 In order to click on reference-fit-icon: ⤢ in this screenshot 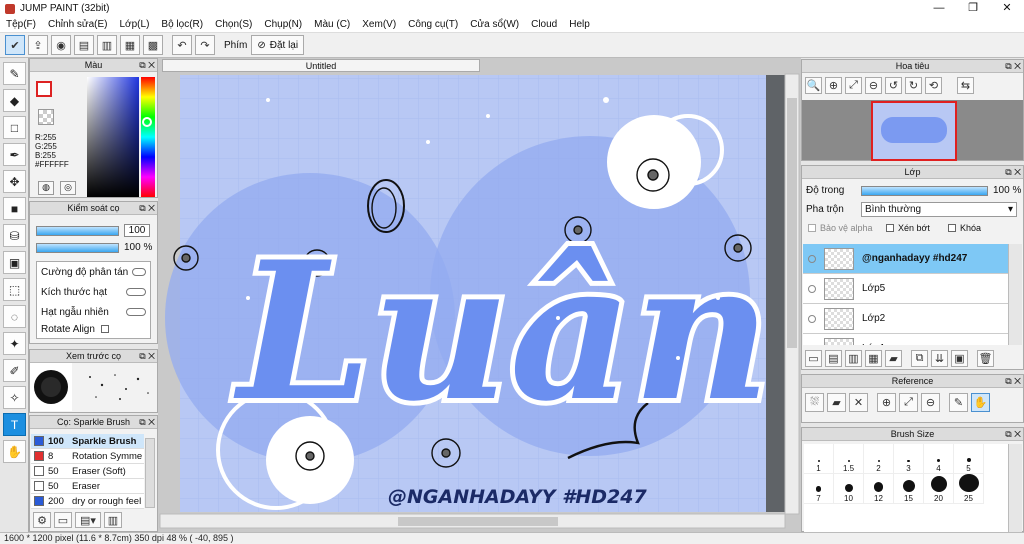, I will do `click(908, 402)`.